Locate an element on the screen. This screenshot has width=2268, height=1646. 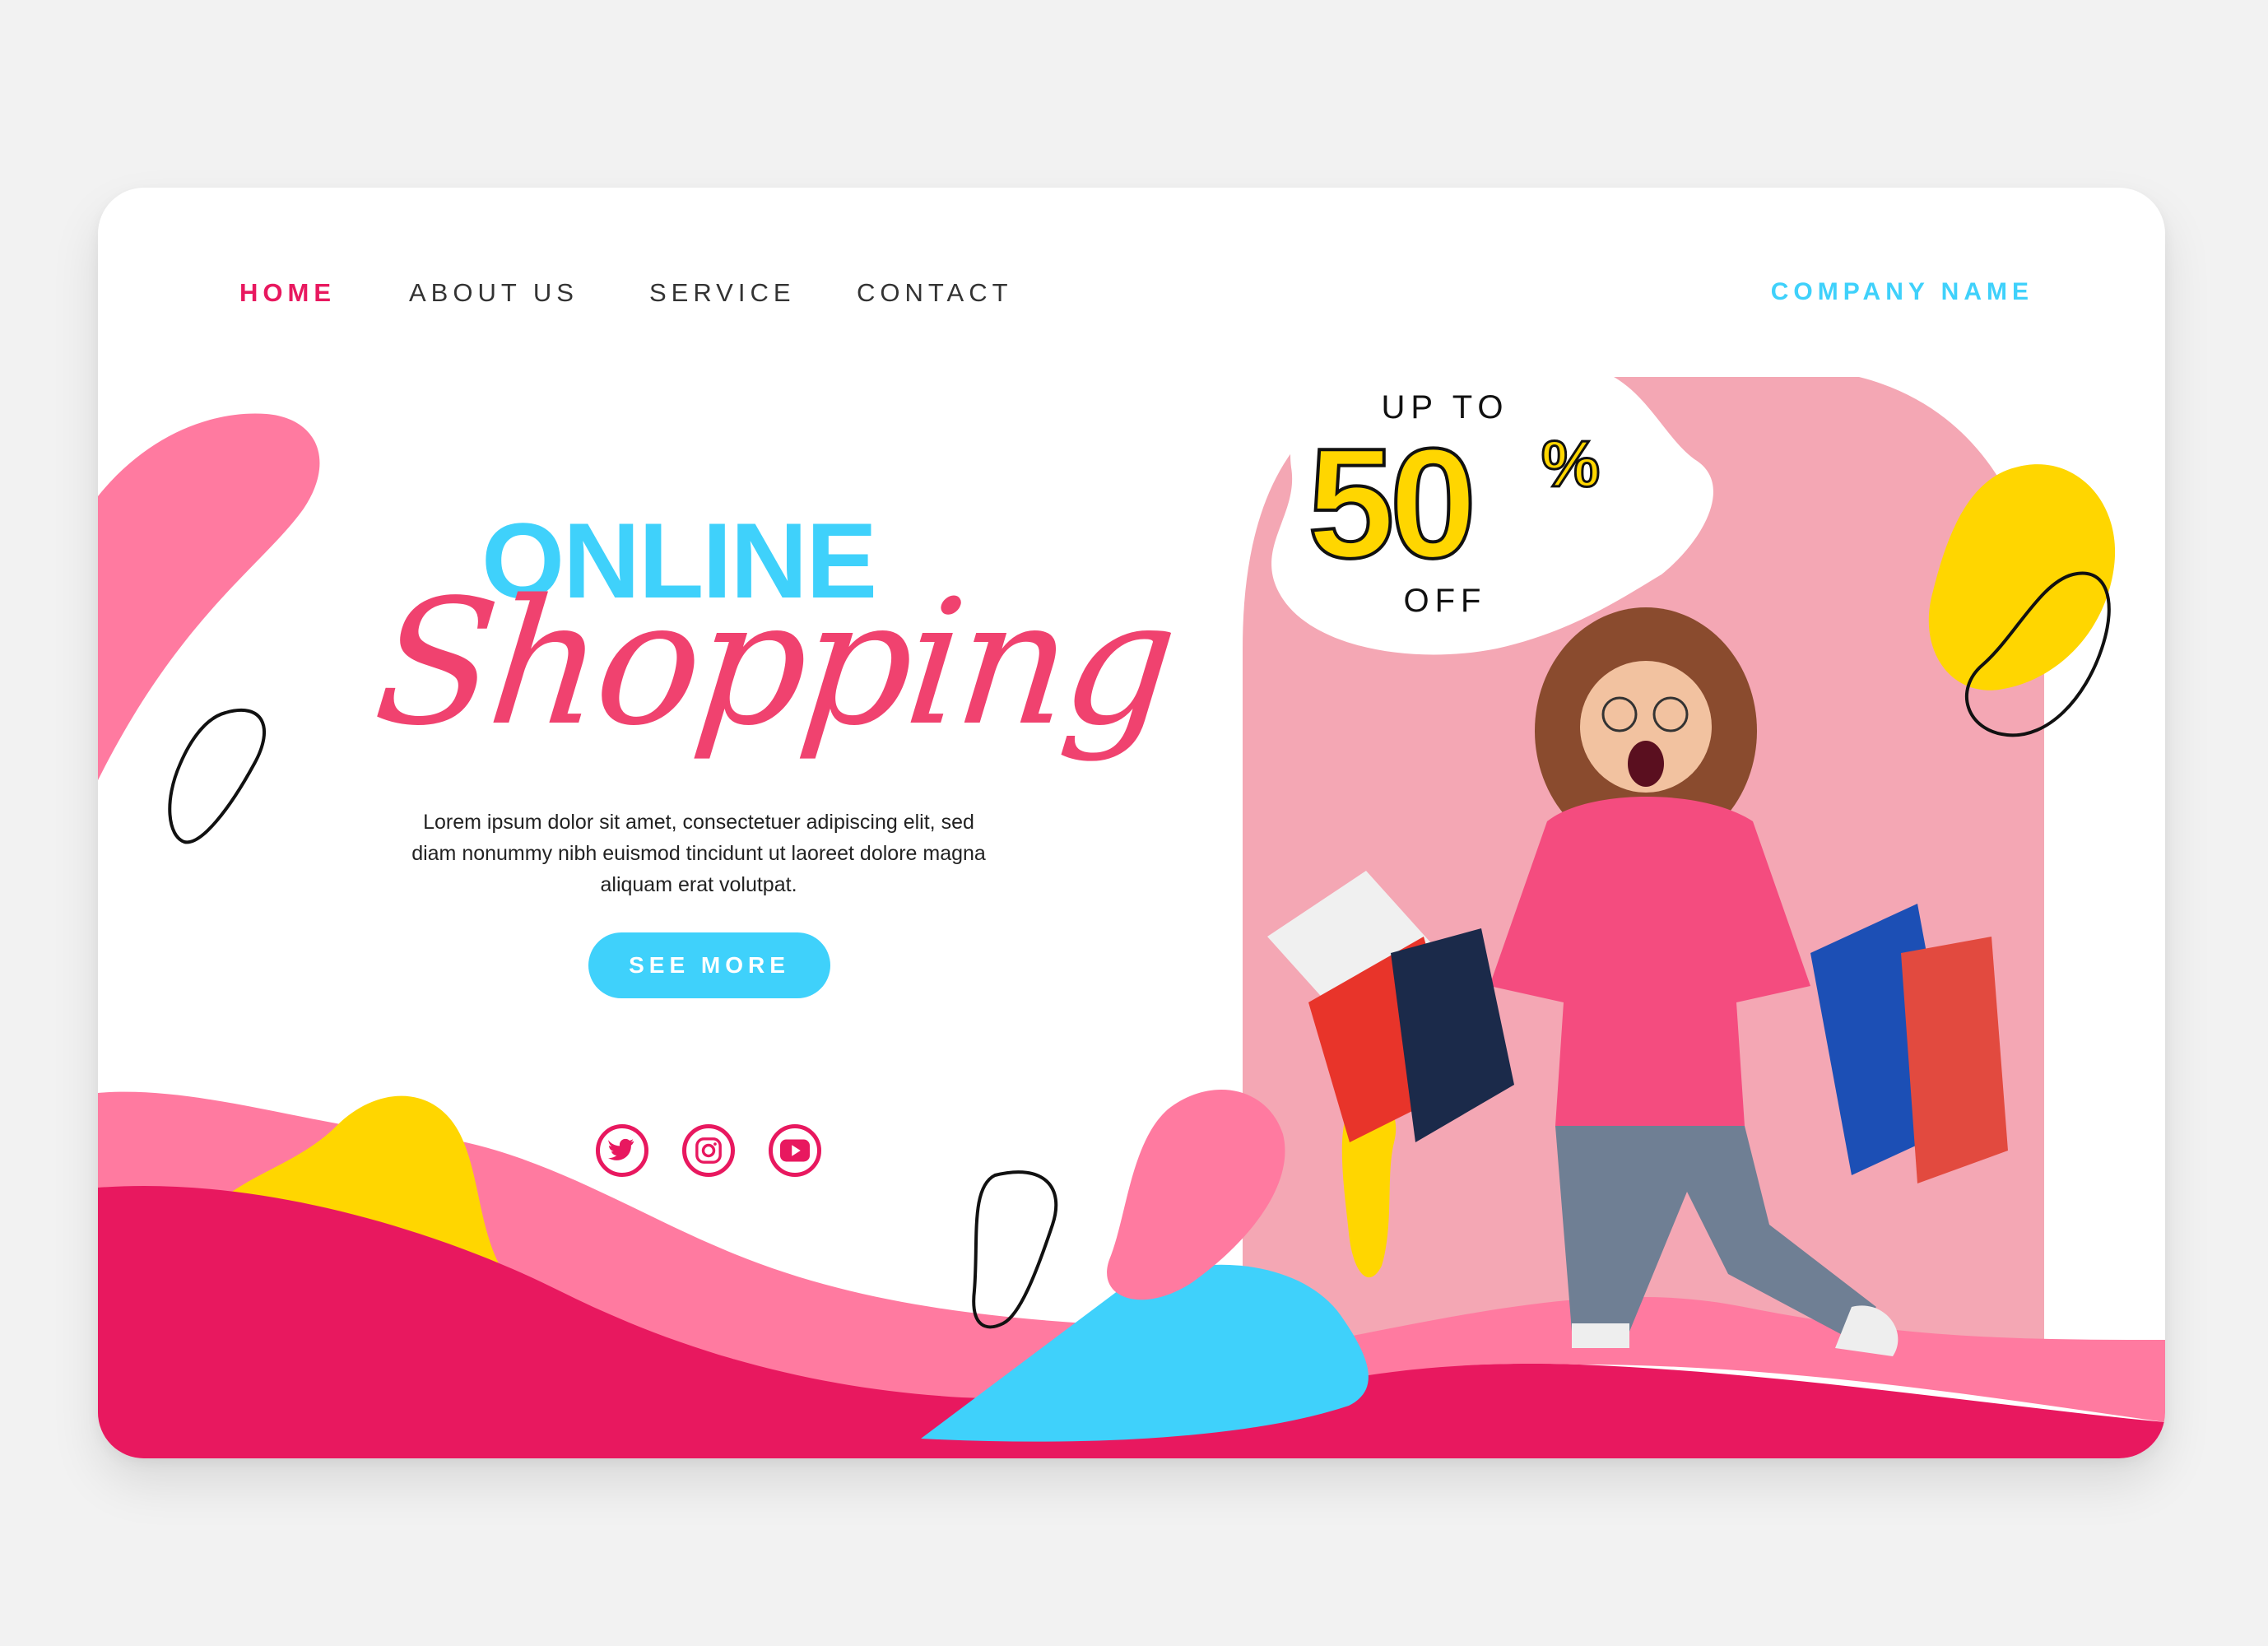
promo-percent-sign: % is located at coordinates (1571, 464).